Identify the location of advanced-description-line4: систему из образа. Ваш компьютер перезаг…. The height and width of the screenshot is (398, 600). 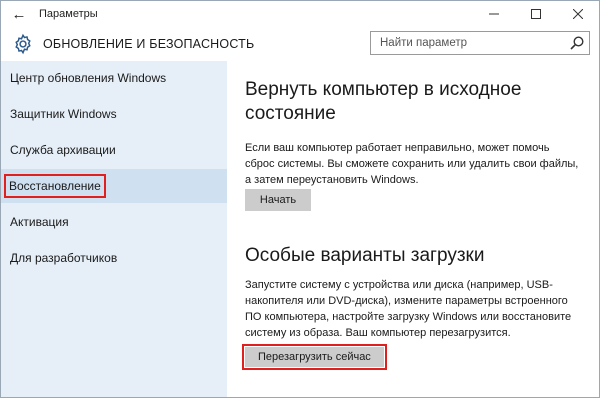
(378, 333).